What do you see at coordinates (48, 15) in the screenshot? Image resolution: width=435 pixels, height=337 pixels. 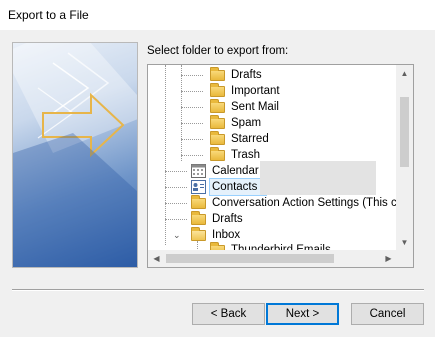 I see `window-title: Export to a File` at bounding box center [48, 15].